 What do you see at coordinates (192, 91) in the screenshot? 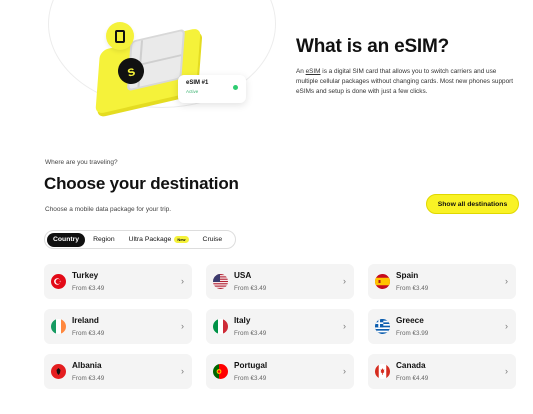
I see `esim-card-status: Active` at bounding box center [192, 91].